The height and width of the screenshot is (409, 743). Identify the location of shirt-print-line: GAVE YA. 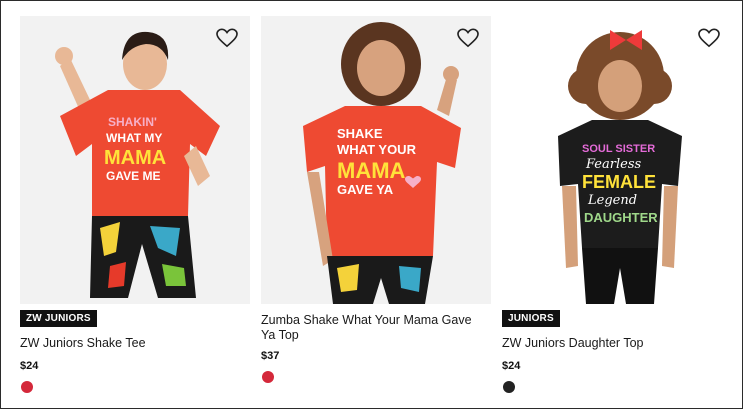
(365, 189).